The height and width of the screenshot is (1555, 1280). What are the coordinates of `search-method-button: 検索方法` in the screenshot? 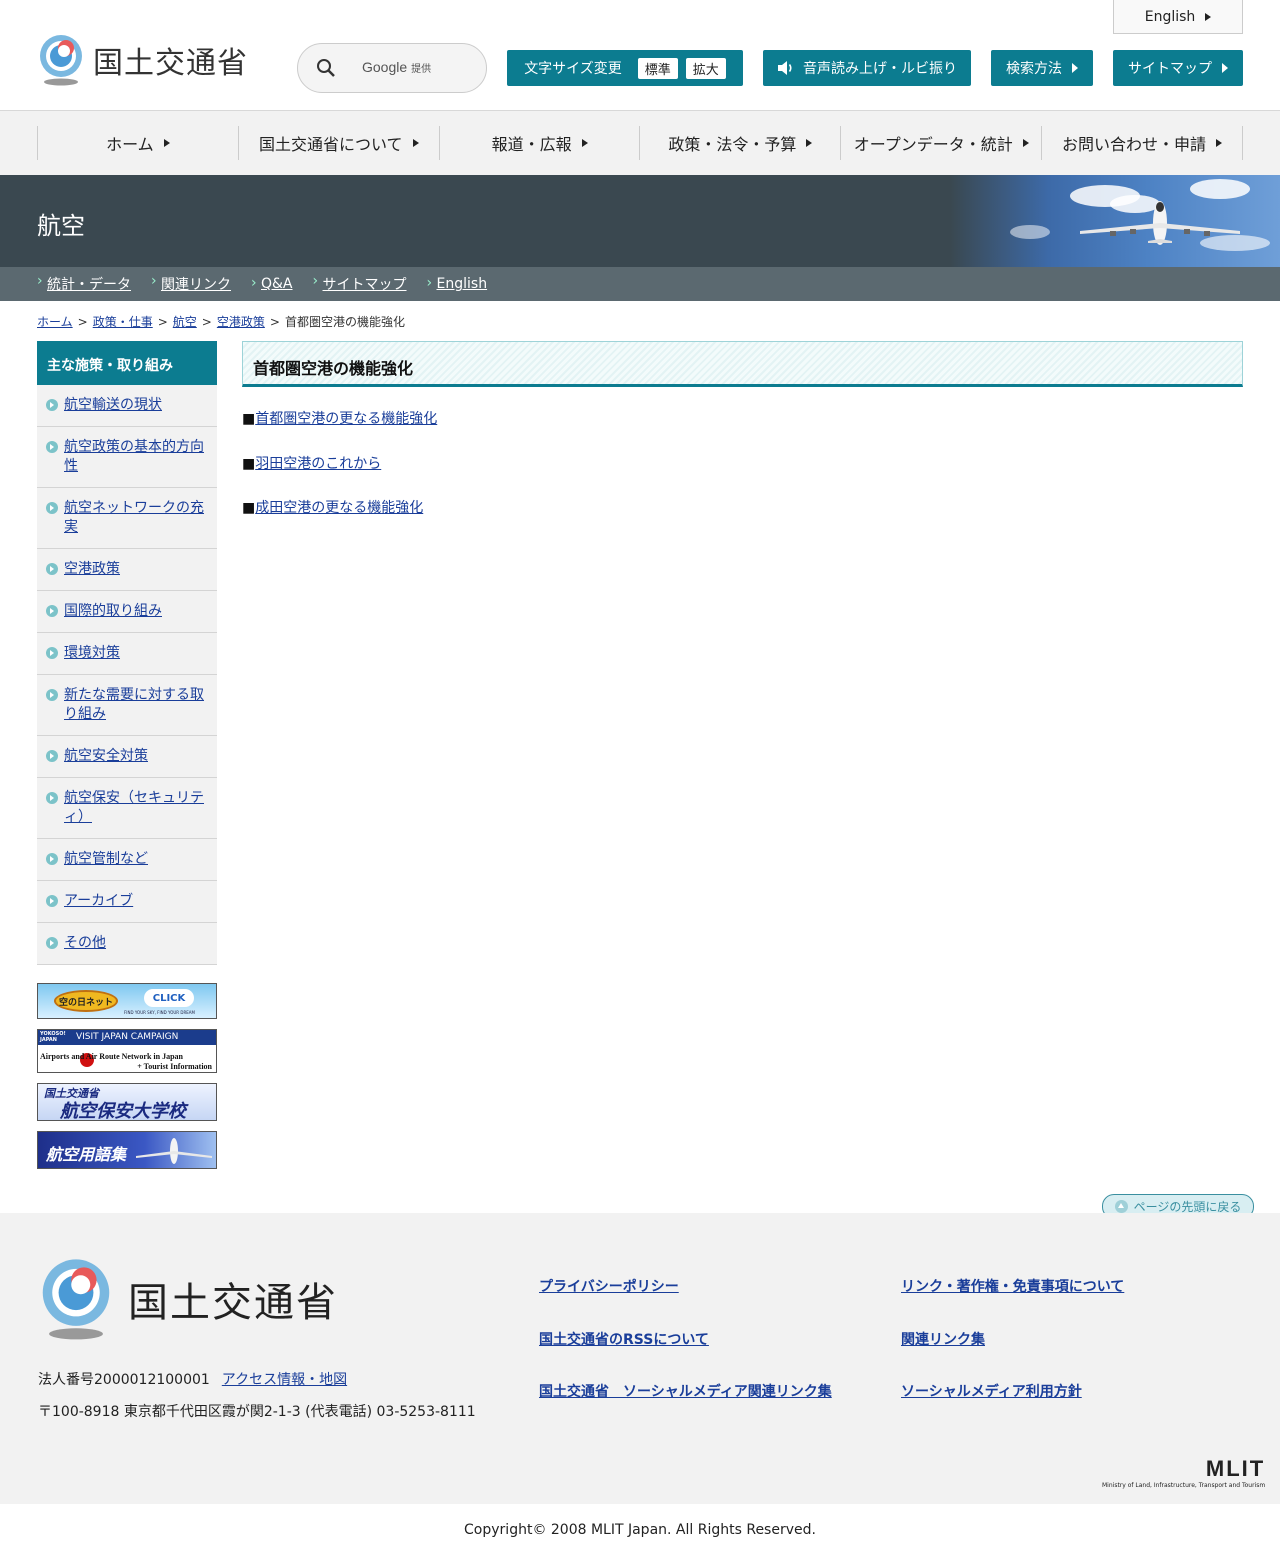 It's located at (1042, 68).